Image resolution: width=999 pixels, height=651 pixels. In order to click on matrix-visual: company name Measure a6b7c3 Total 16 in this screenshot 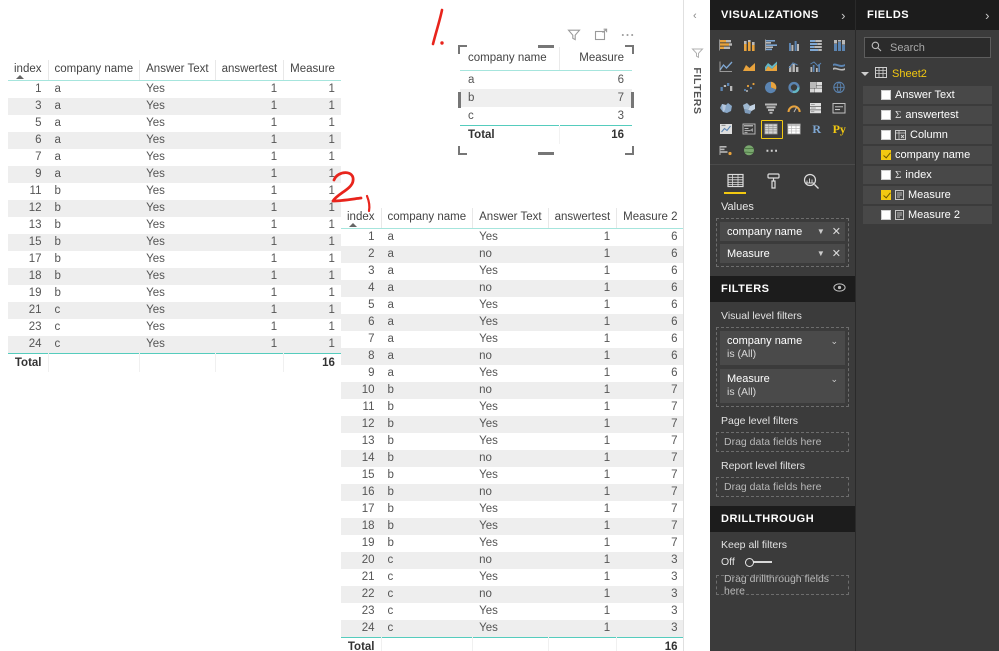, I will do `click(546, 99)`.